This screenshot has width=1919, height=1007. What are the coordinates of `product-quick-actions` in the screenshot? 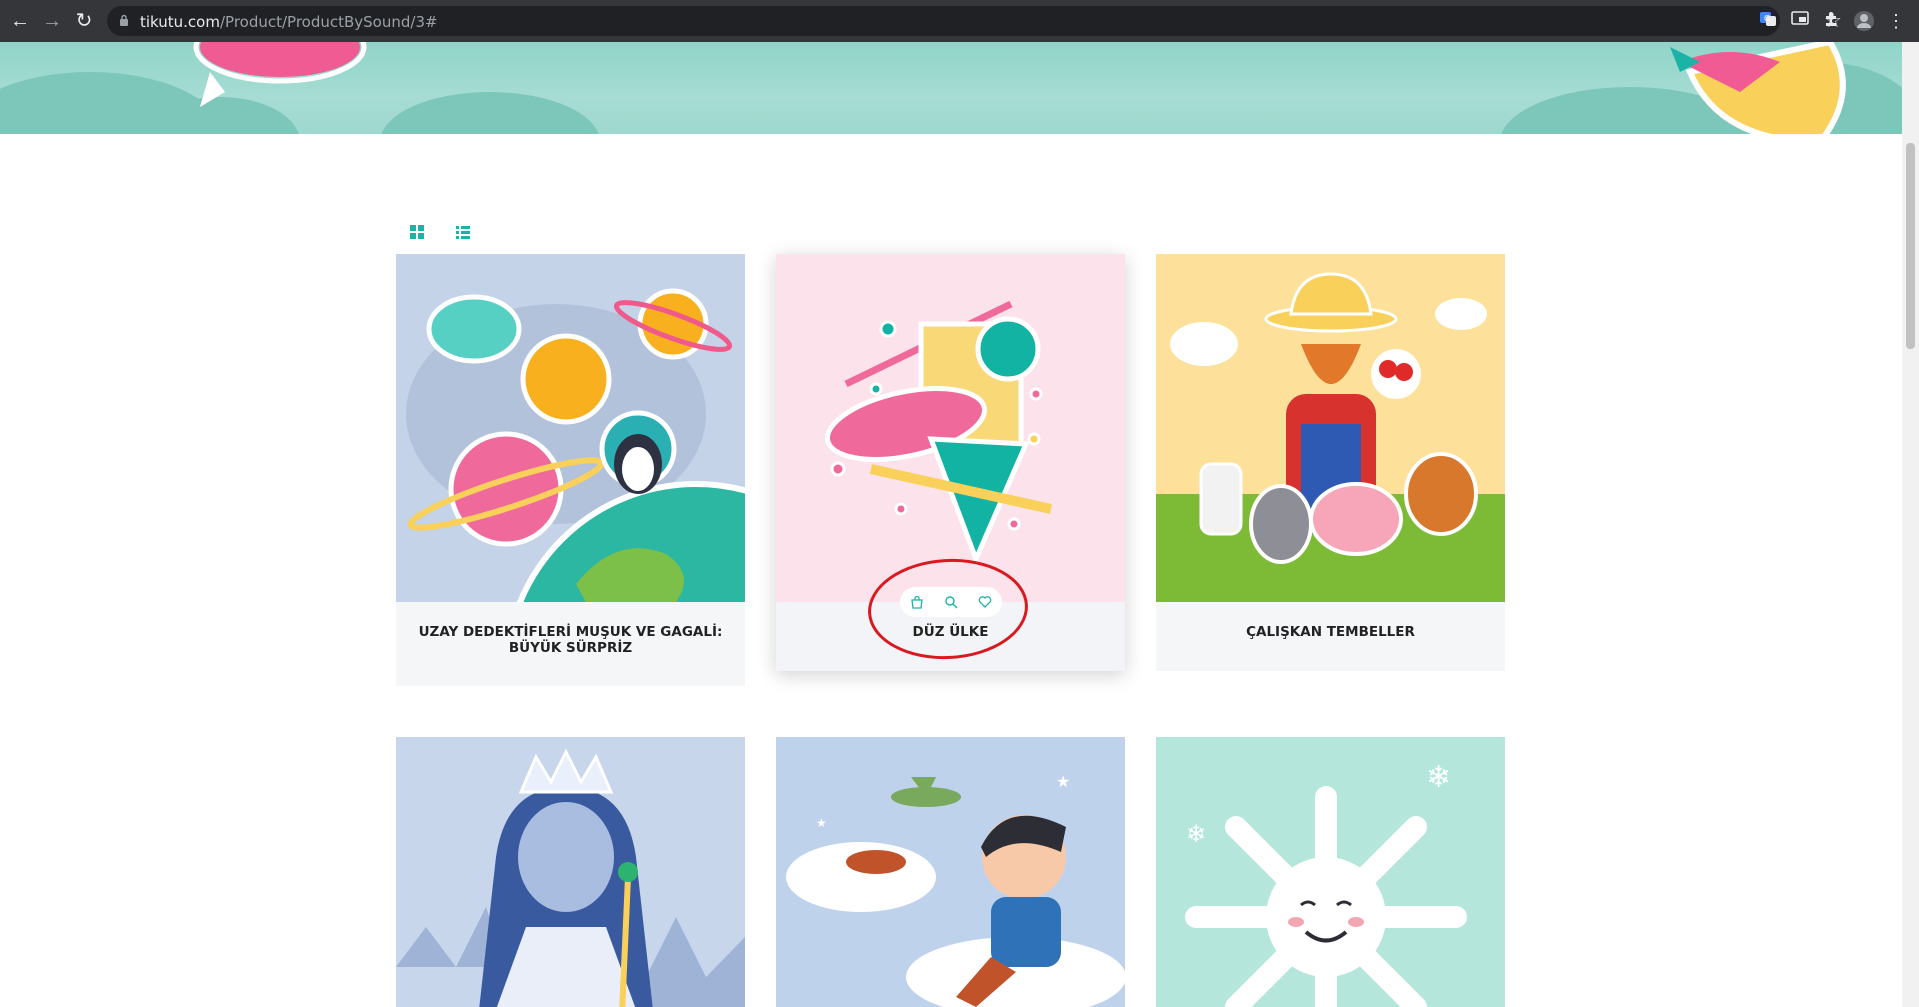 It's located at (951, 602).